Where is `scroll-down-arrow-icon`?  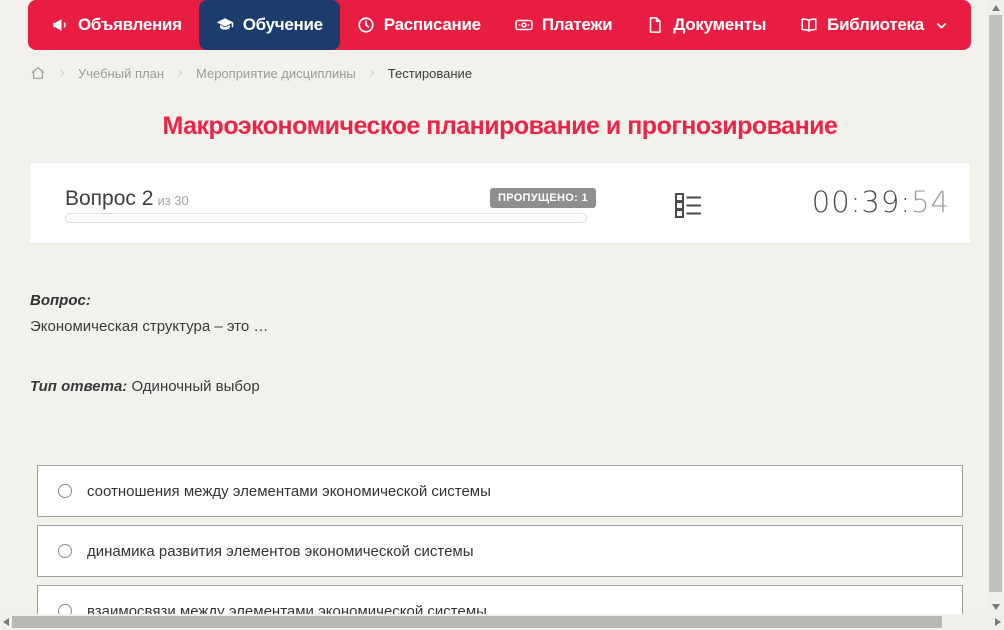 scroll-down-arrow-icon is located at coordinates (996, 607).